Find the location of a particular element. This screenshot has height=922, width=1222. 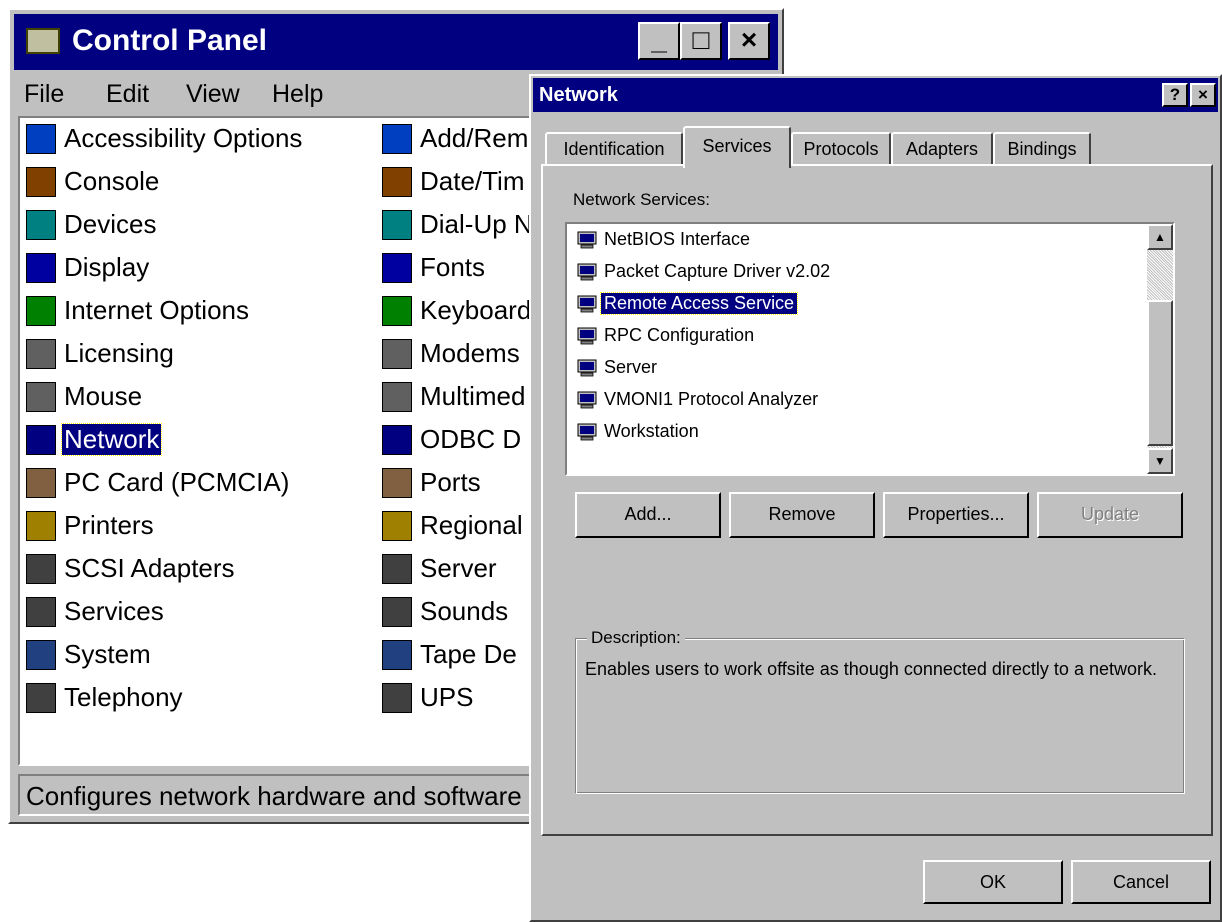

fonts-icon is located at coordinates (397, 268).